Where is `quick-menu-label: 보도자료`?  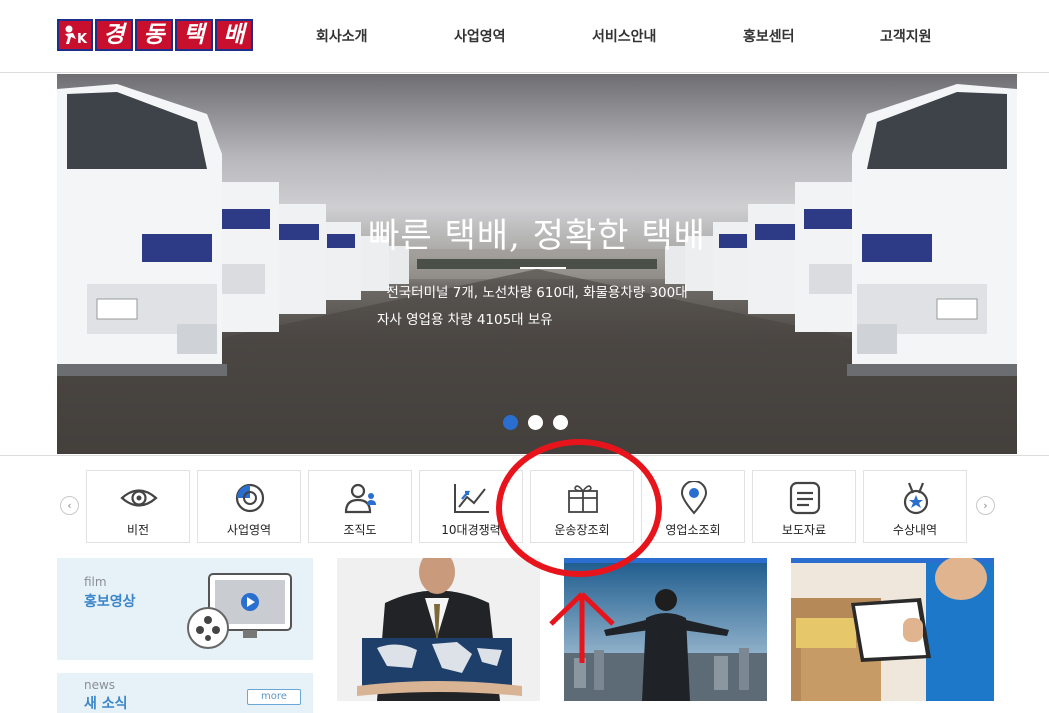
quick-menu-label: 보도자료 is located at coordinates (804, 530).